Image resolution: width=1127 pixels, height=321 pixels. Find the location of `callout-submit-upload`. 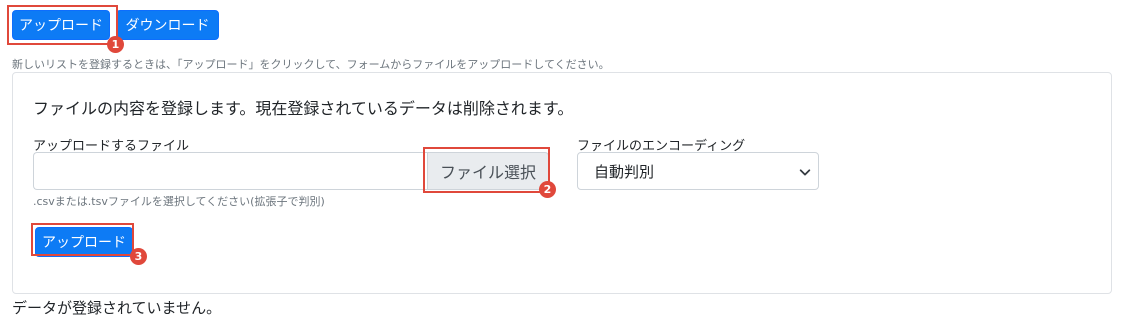

callout-submit-upload is located at coordinates (82, 239).